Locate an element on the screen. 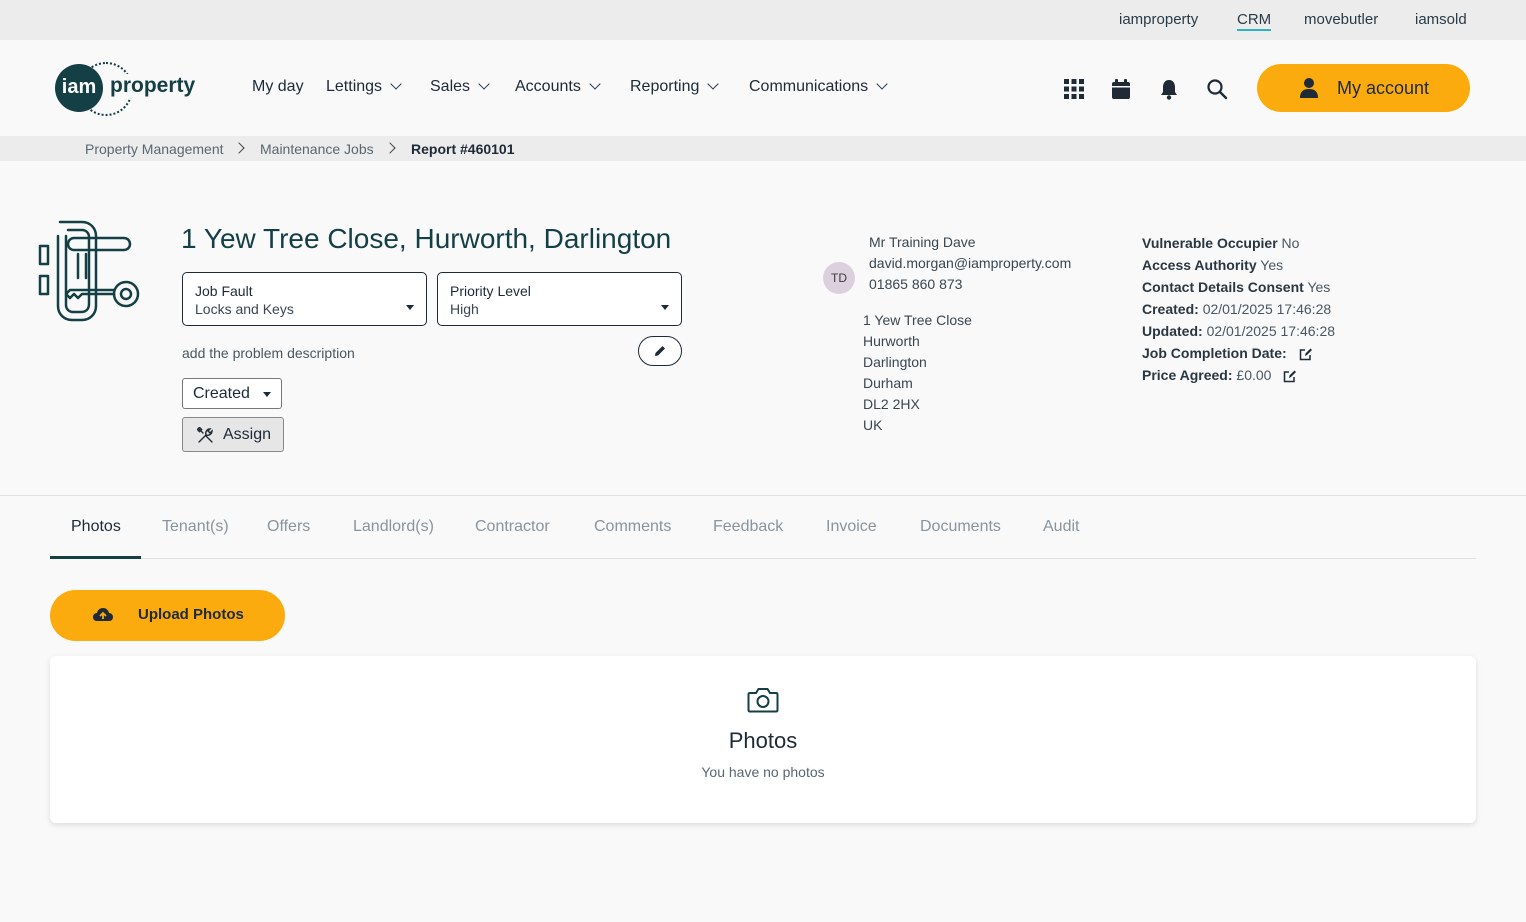 The width and height of the screenshot is (1526, 922). person-icon is located at coordinates (1309, 88).